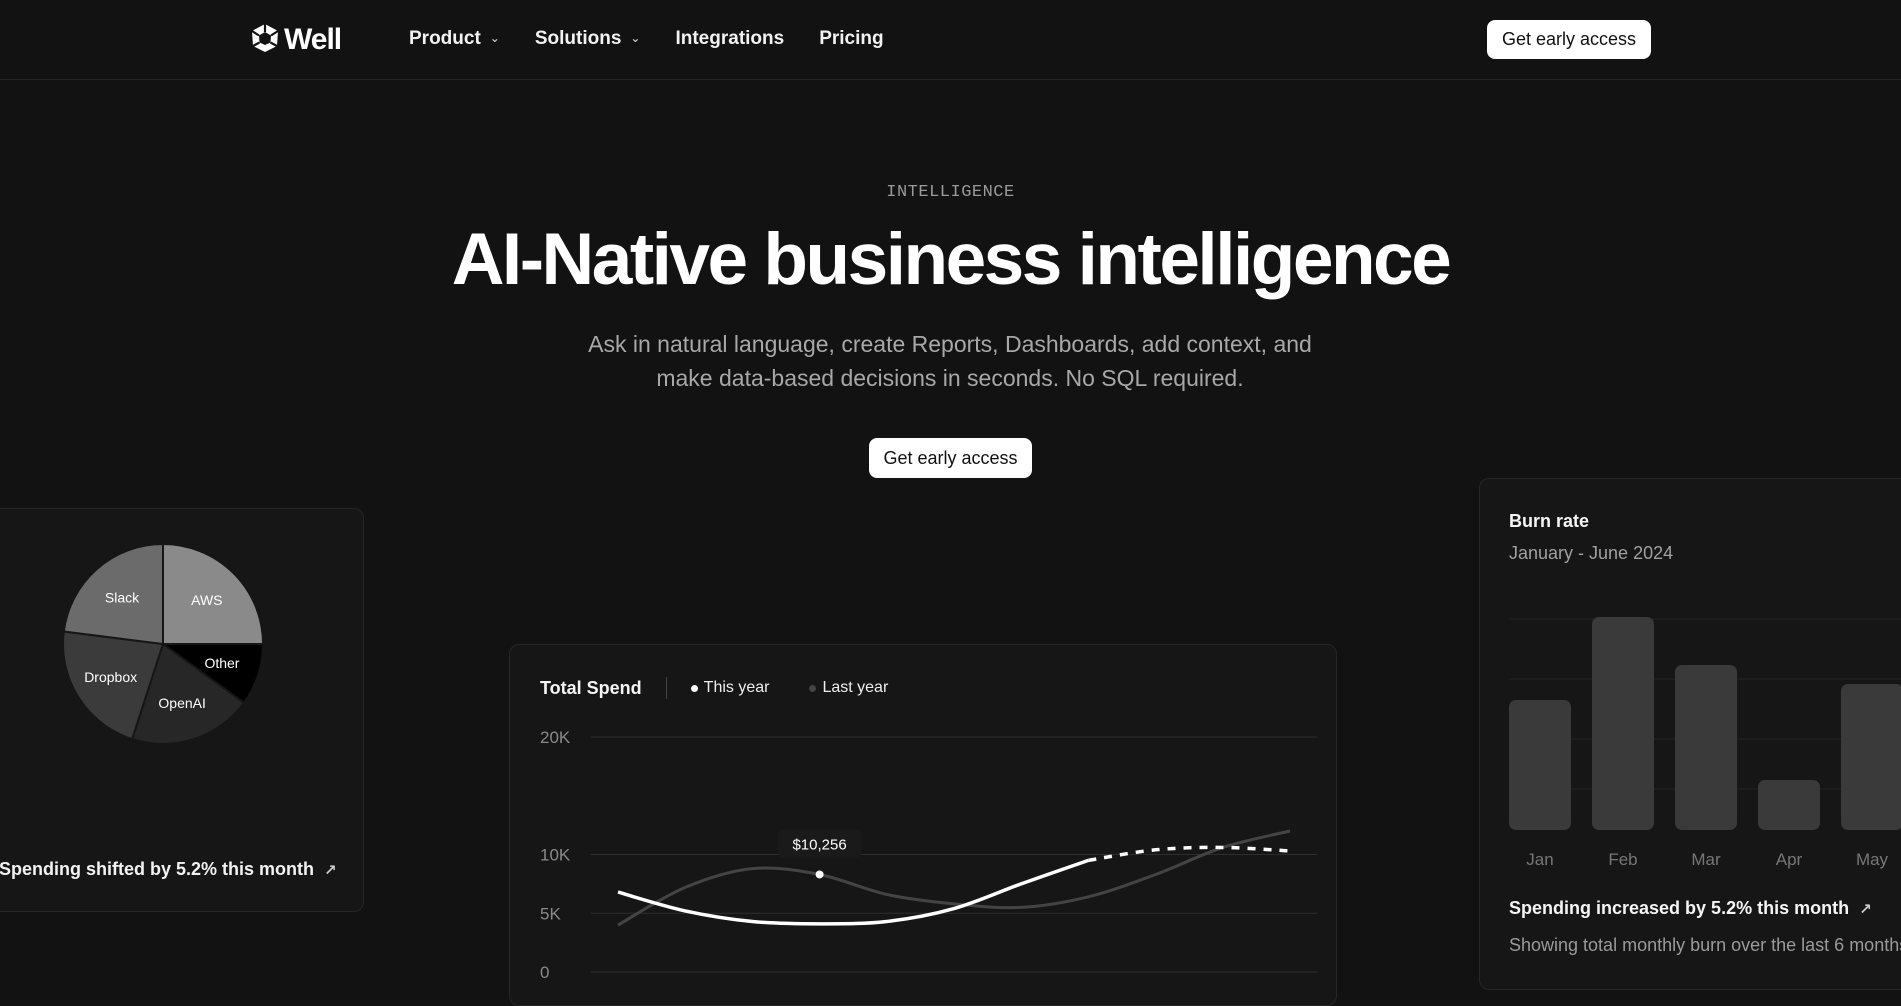 This screenshot has height=1006, width=1901. I want to click on pie-label-other: Other, so click(221, 663).